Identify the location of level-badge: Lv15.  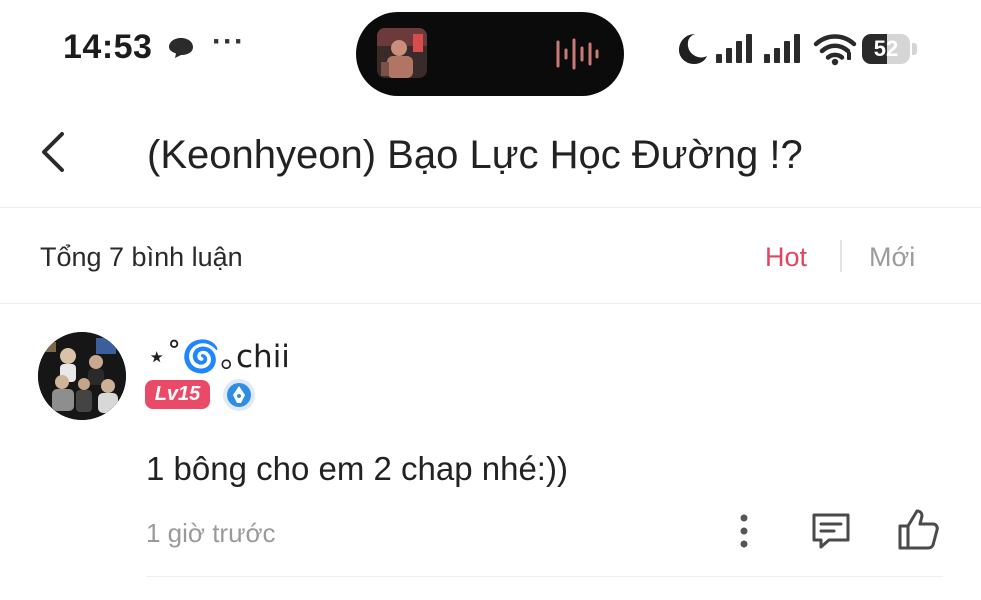
(177, 394).